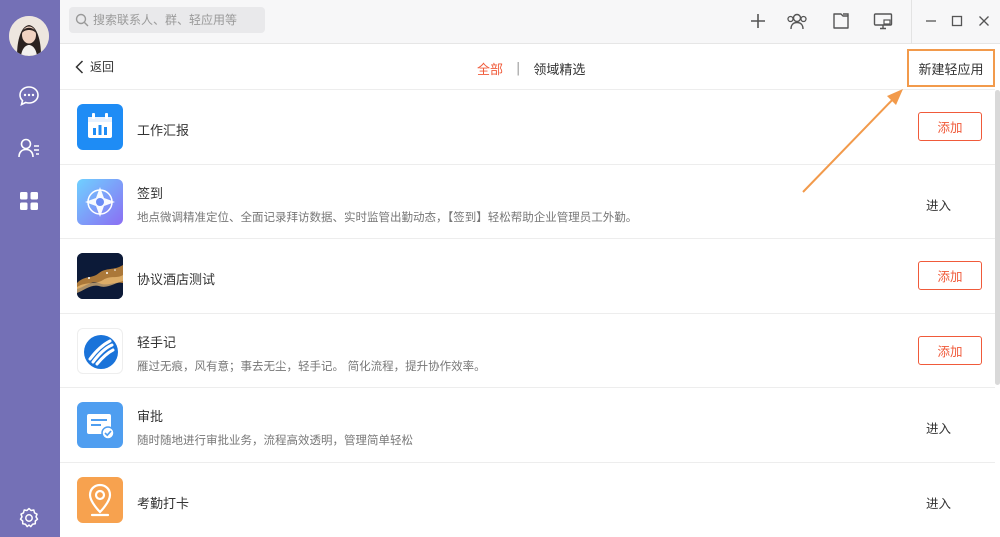  Describe the element at coordinates (176, 280) in the screenshot. I see `app-title: 协议酒店测试` at that location.